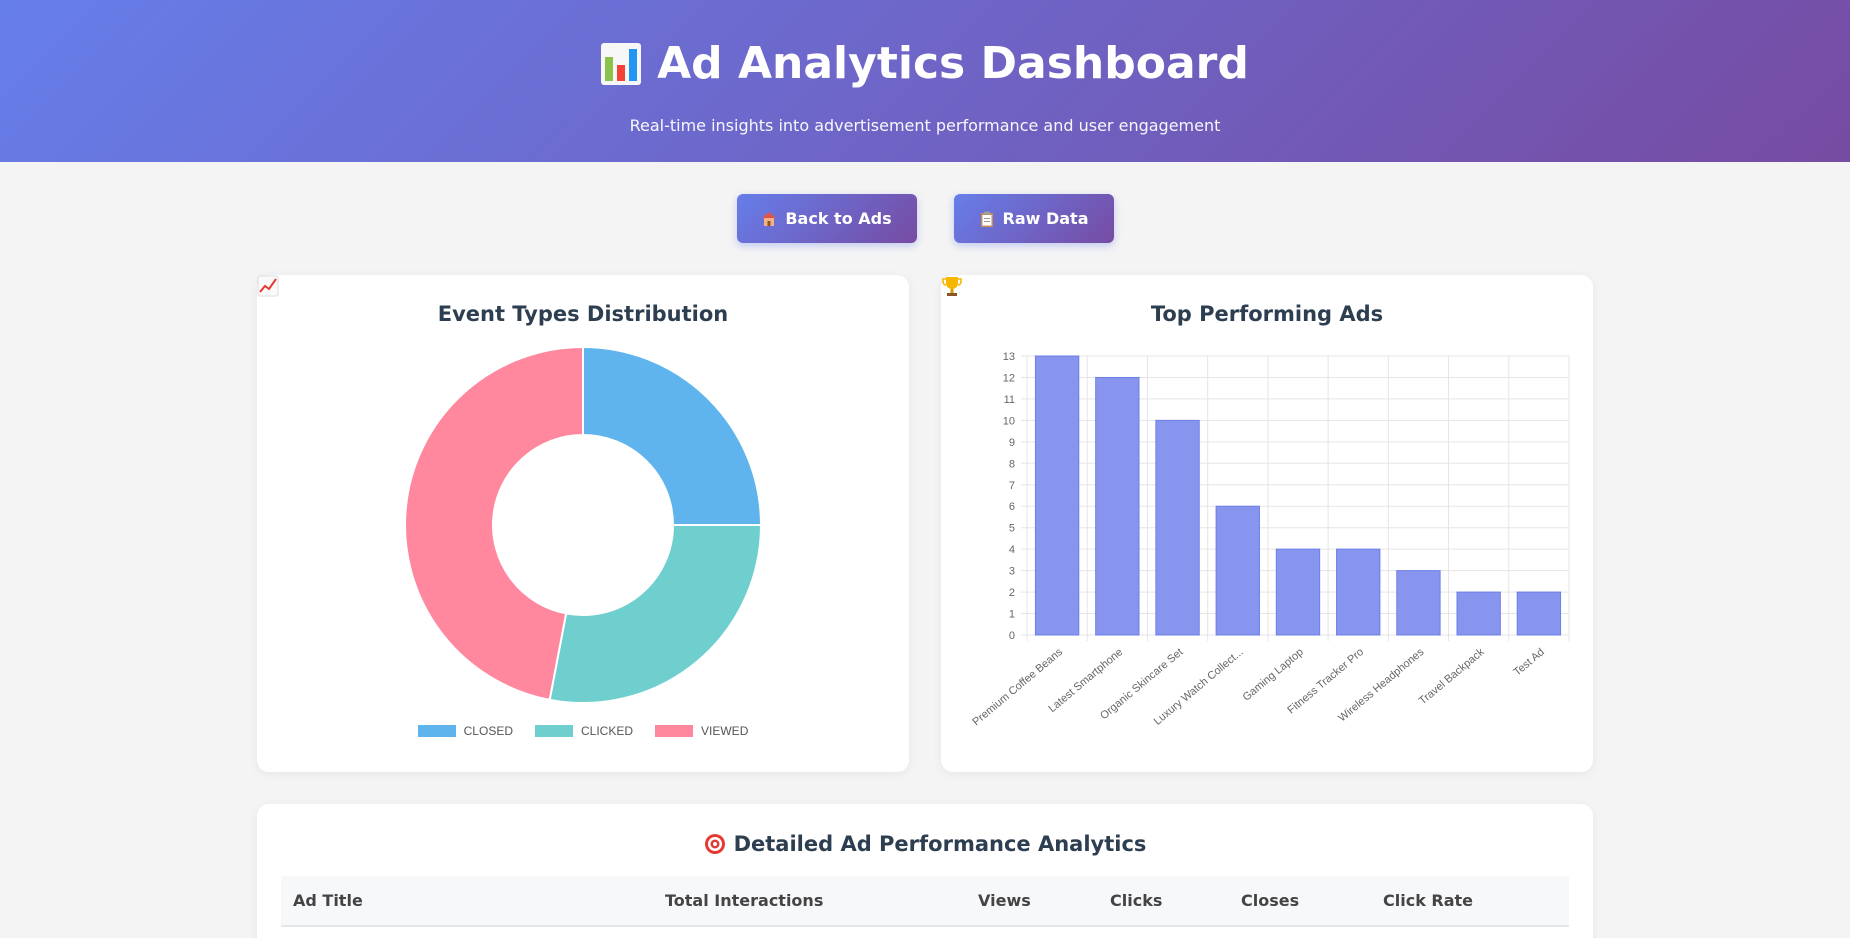 The height and width of the screenshot is (938, 1850). Describe the element at coordinates (1012, 550) in the screenshot. I see `y-tick-label: 4` at that location.